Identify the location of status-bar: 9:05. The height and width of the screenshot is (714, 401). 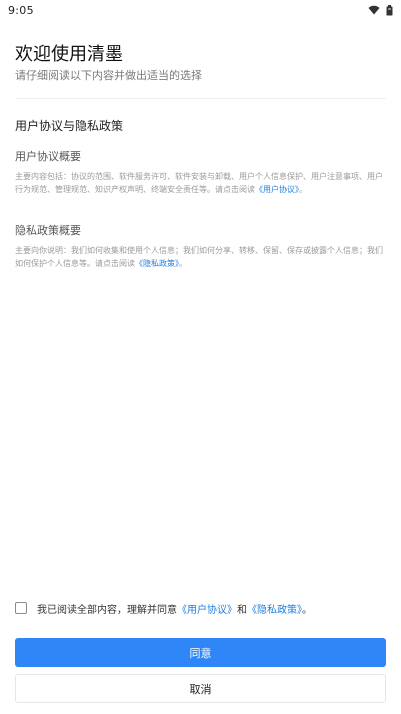
(200, 10).